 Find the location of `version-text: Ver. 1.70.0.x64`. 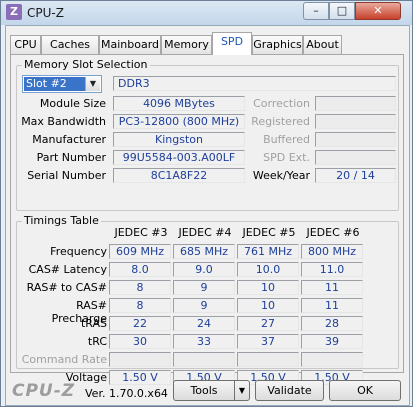

version-text: Ver. 1.70.0.x64 is located at coordinates (126, 393).